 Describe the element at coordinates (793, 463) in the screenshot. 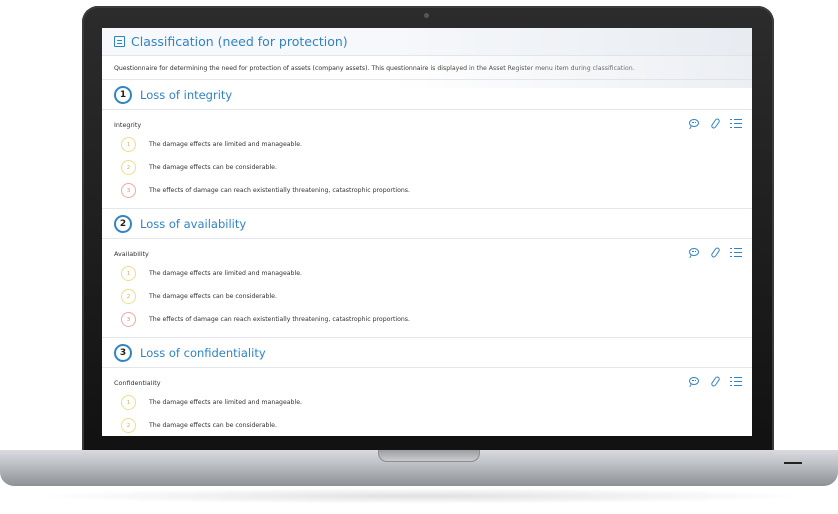

I see `laptop-base-mark` at that location.